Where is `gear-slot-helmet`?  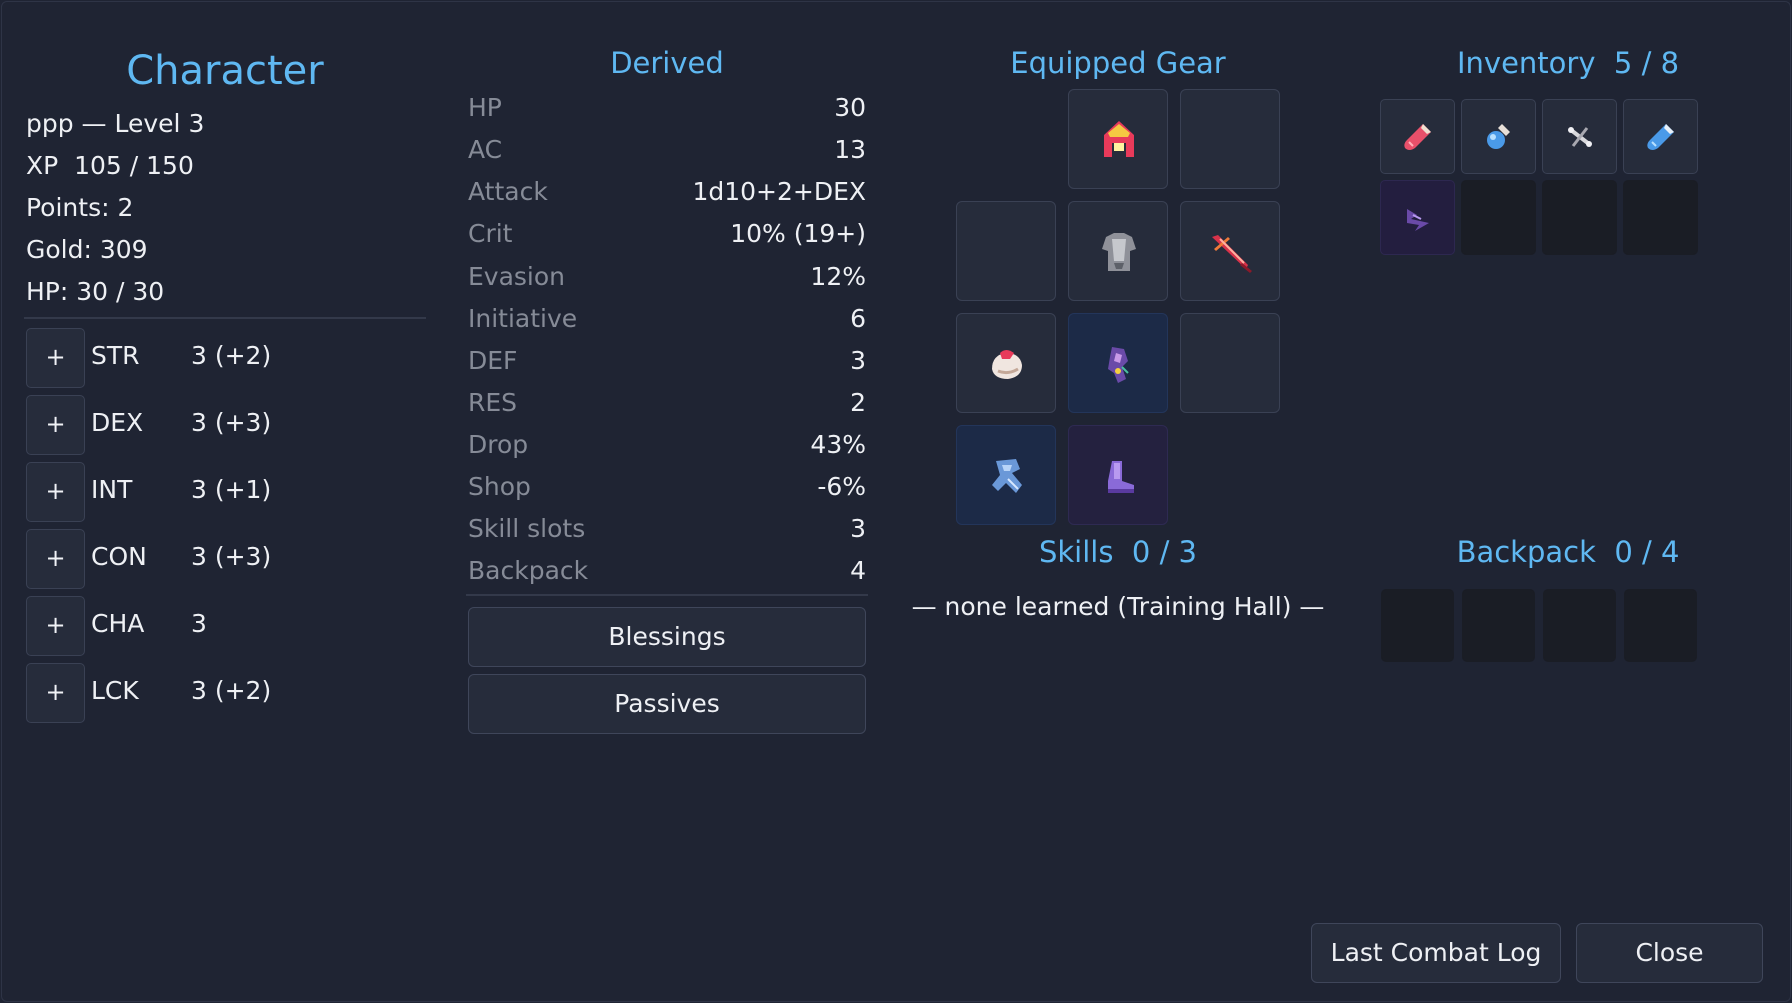 gear-slot-helmet is located at coordinates (1118, 139).